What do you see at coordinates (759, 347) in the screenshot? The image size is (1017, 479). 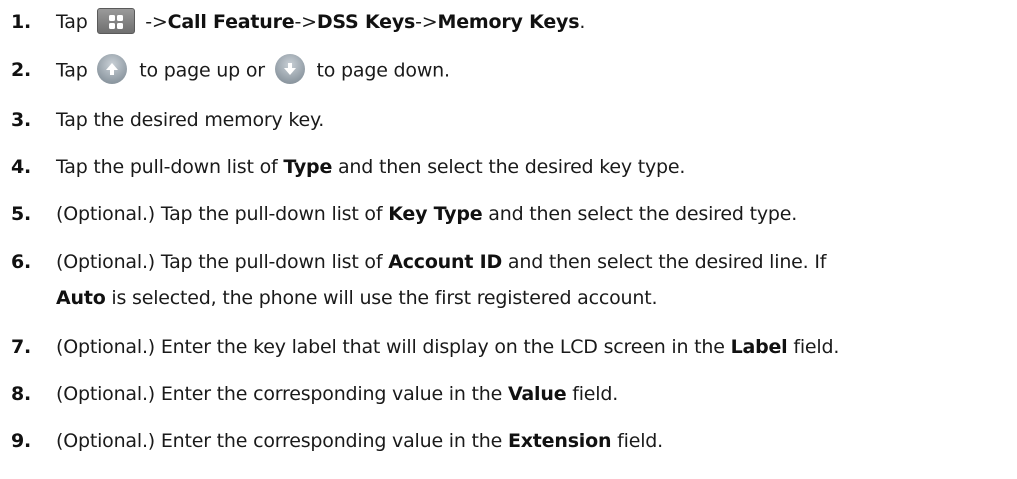 I see `field-label: Label` at bounding box center [759, 347].